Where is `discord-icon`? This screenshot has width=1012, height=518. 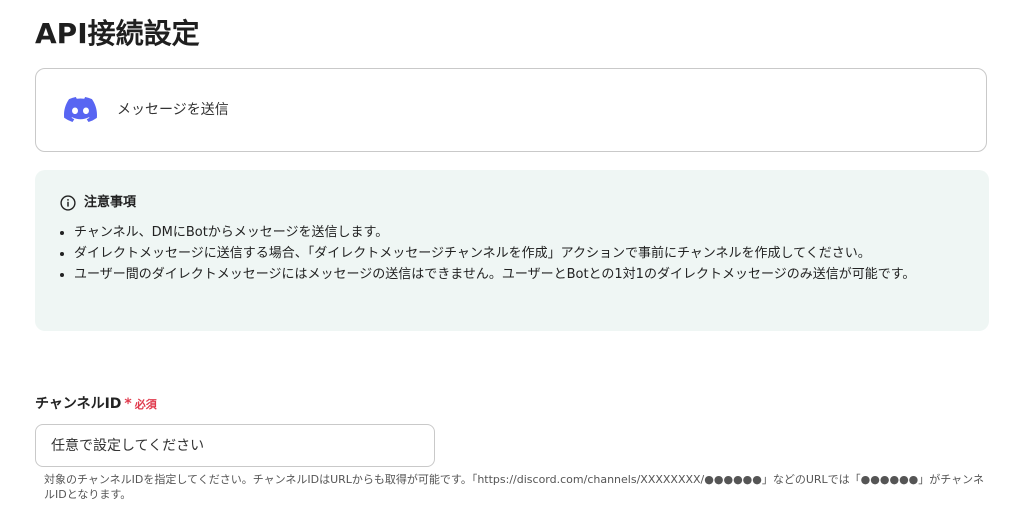 discord-icon is located at coordinates (80, 109).